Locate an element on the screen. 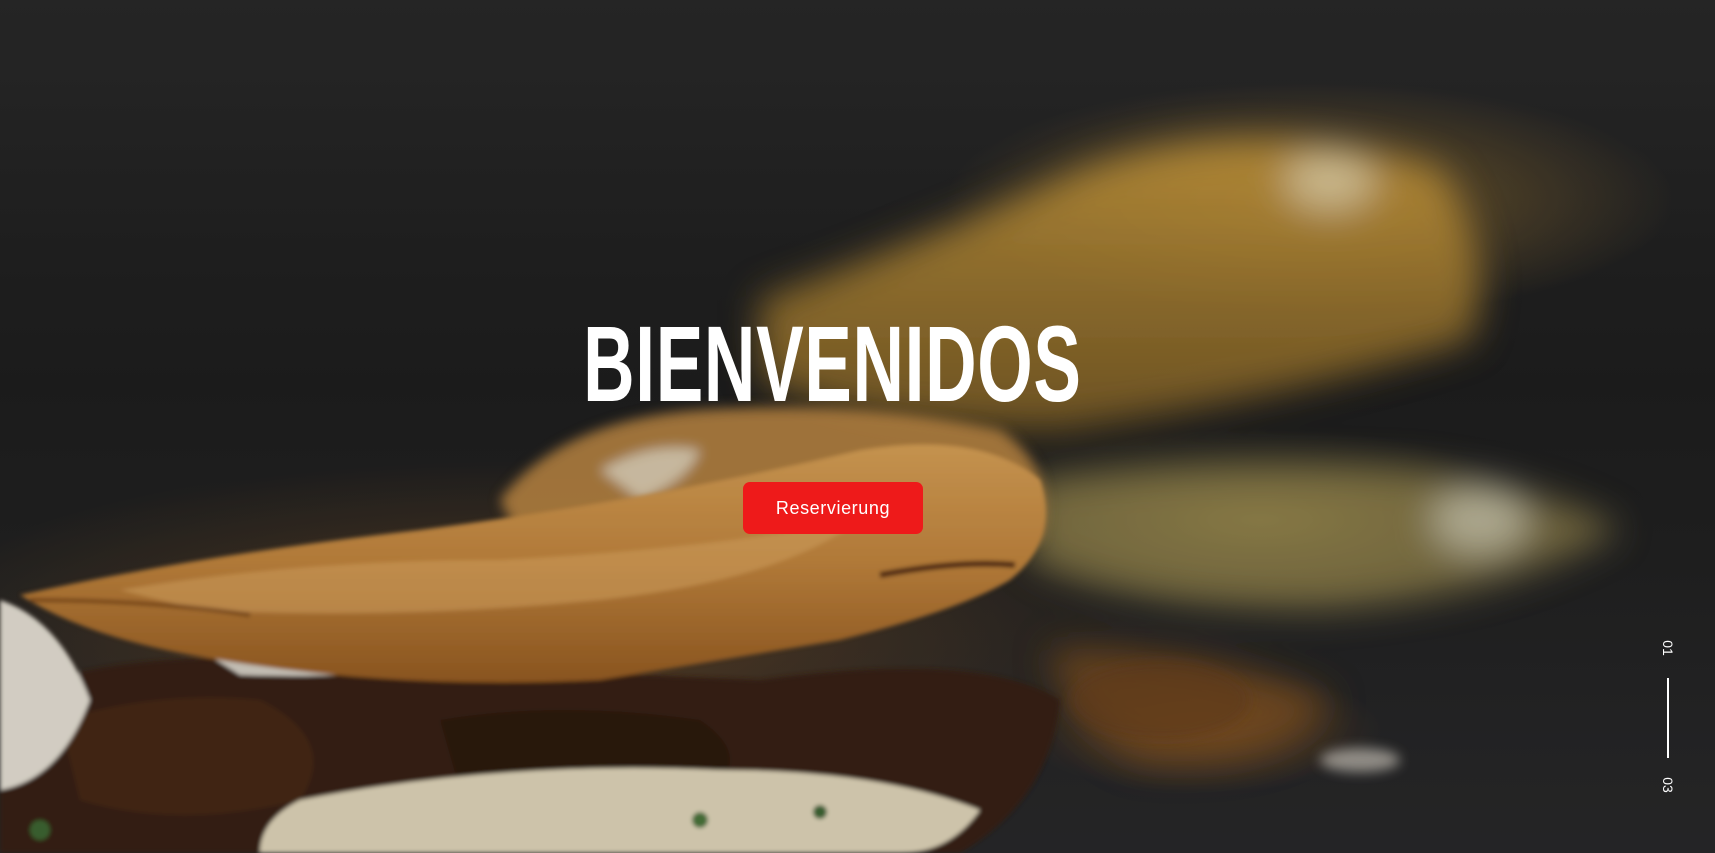  slide-indicator: 01 03 is located at coordinates (1668, 717).